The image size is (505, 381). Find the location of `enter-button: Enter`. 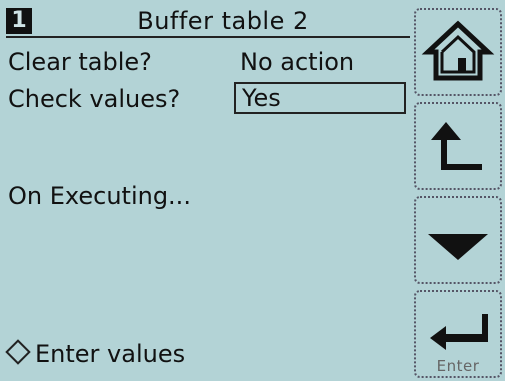

enter-button: Enter is located at coordinates (458, 334).